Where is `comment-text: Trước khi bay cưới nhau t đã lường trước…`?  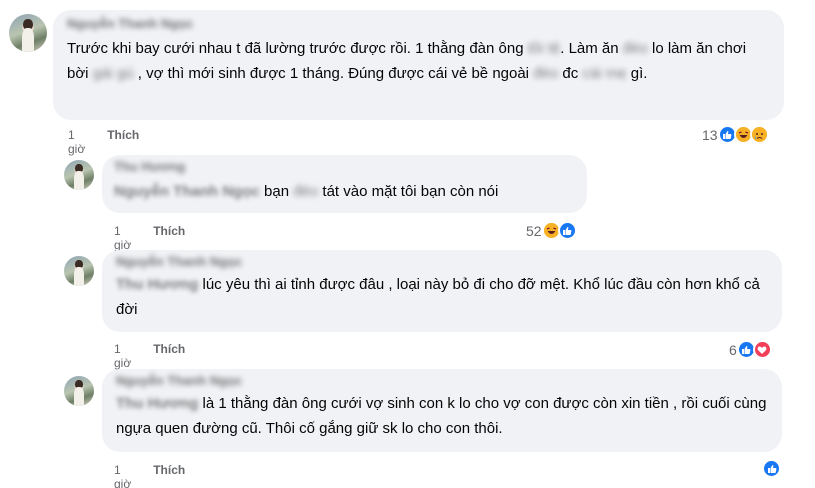
comment-text: Trước khi bay cưới nhau t đã lường trước… is located at coordinates (407, 61).